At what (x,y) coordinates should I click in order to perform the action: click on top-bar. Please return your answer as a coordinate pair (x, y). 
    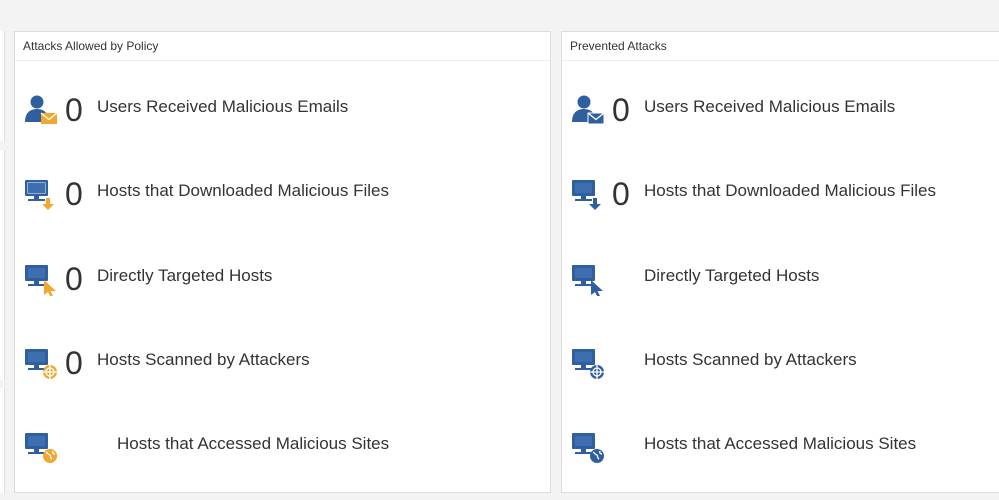
    Looking at the image, I should click on (499, 15).